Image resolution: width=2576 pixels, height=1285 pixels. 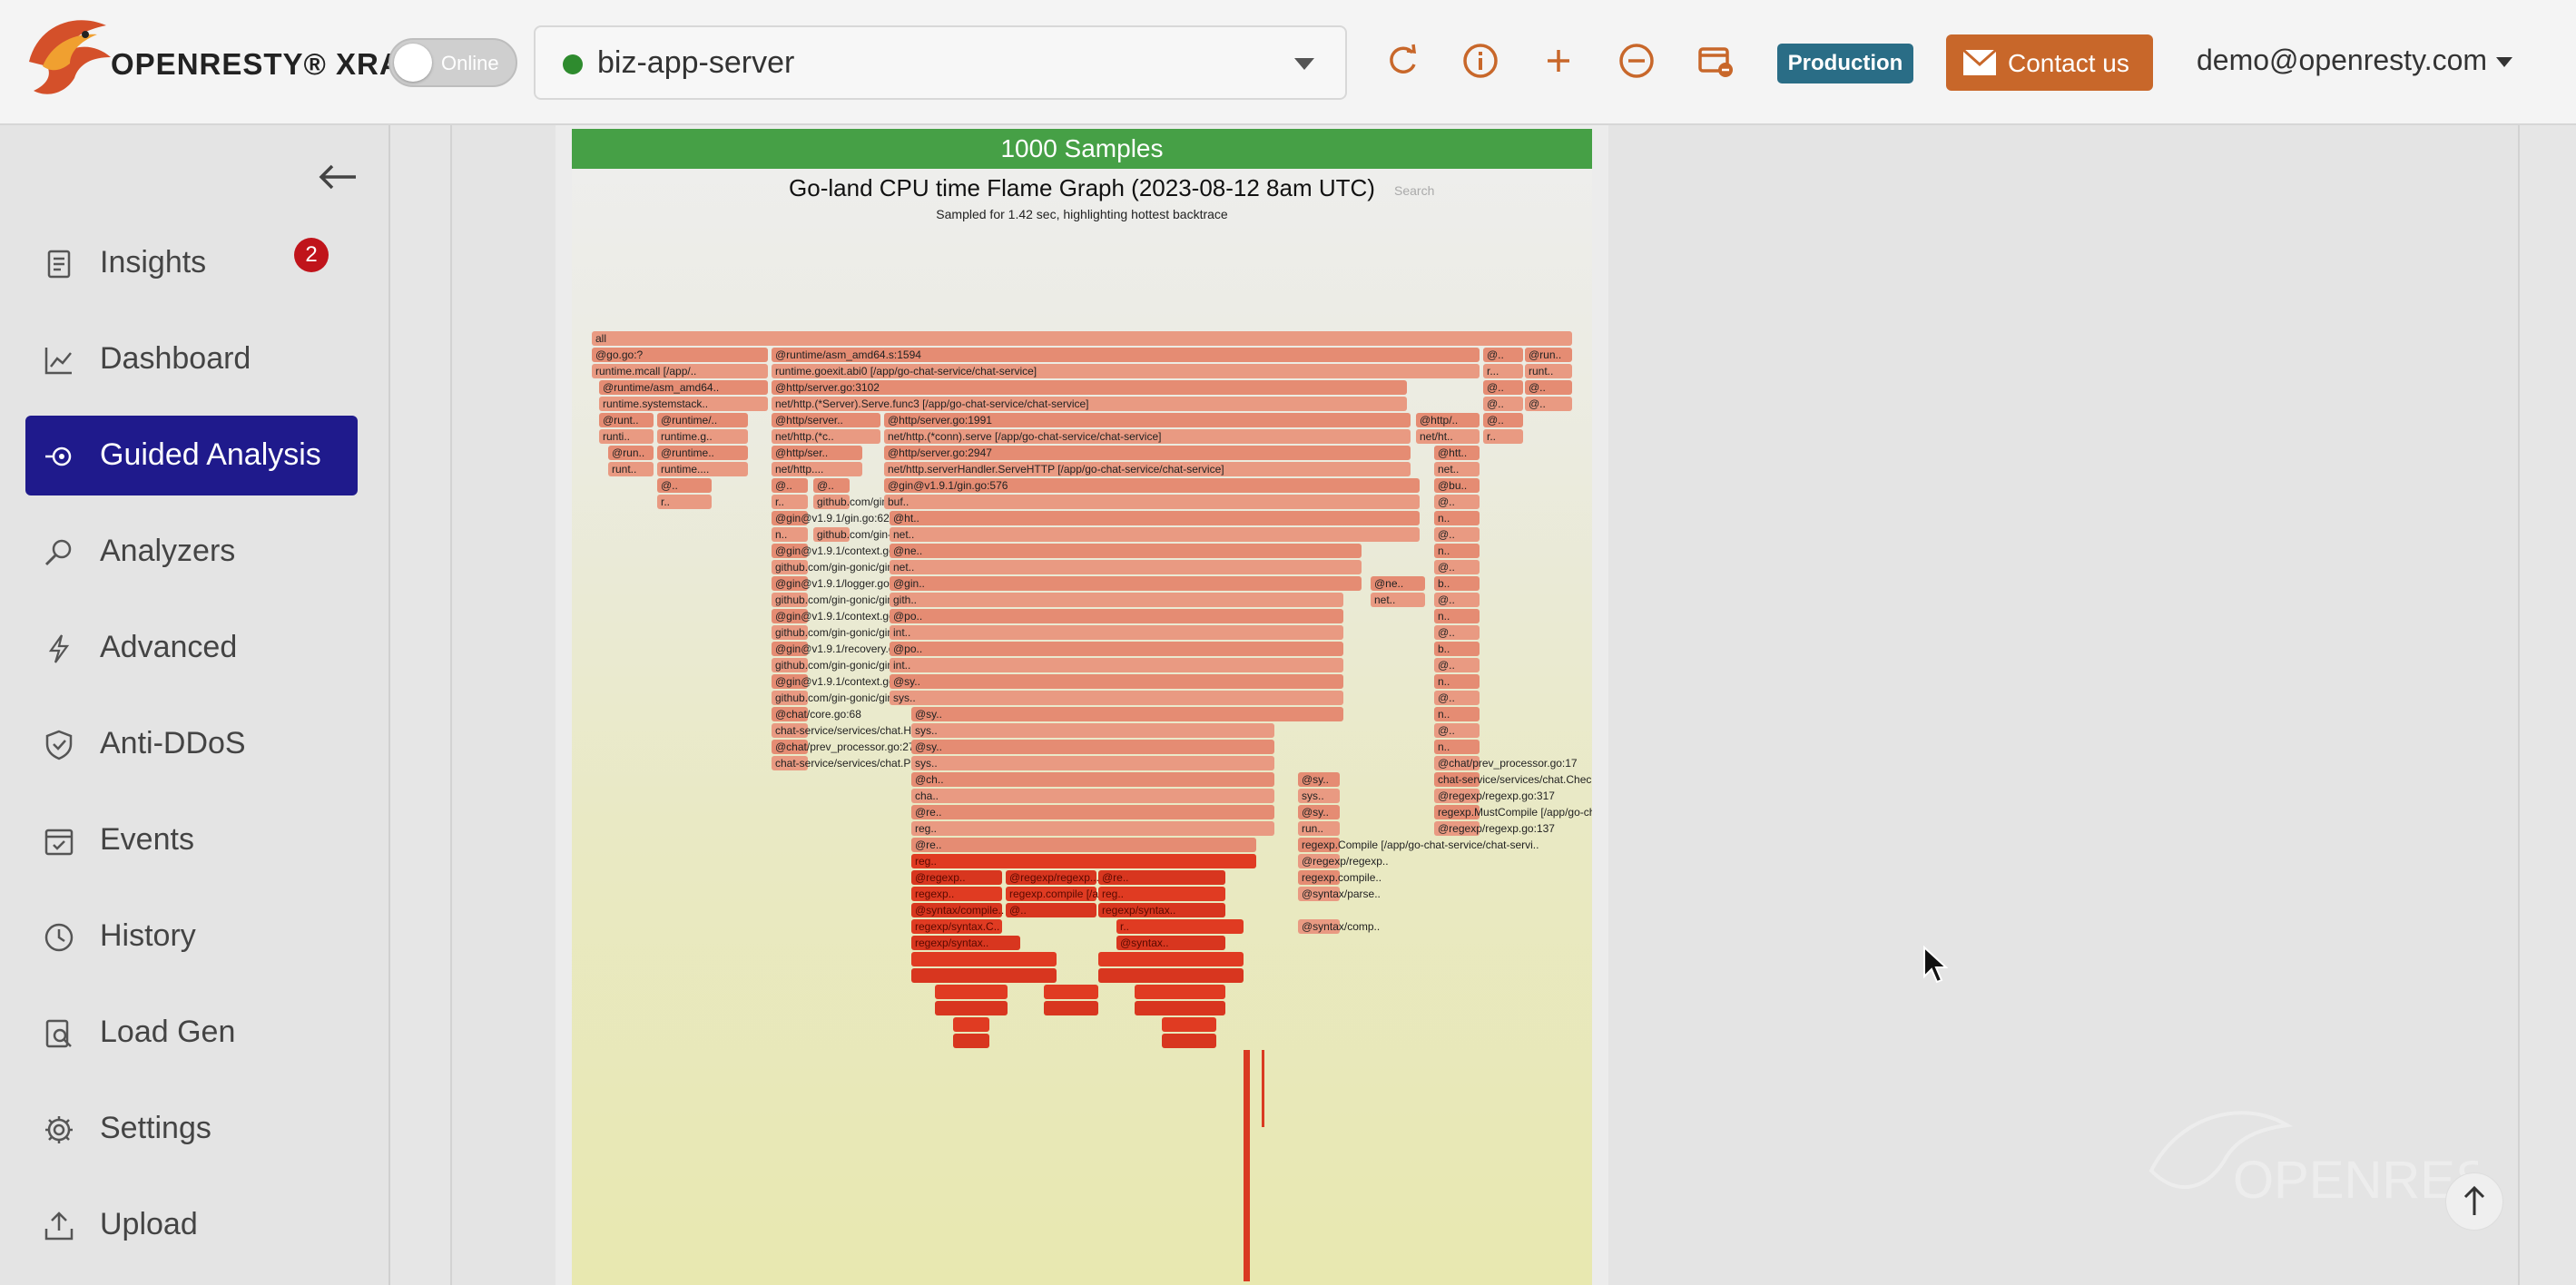 I want to click on chevron-down-icon, so click(x=1304, y=64).